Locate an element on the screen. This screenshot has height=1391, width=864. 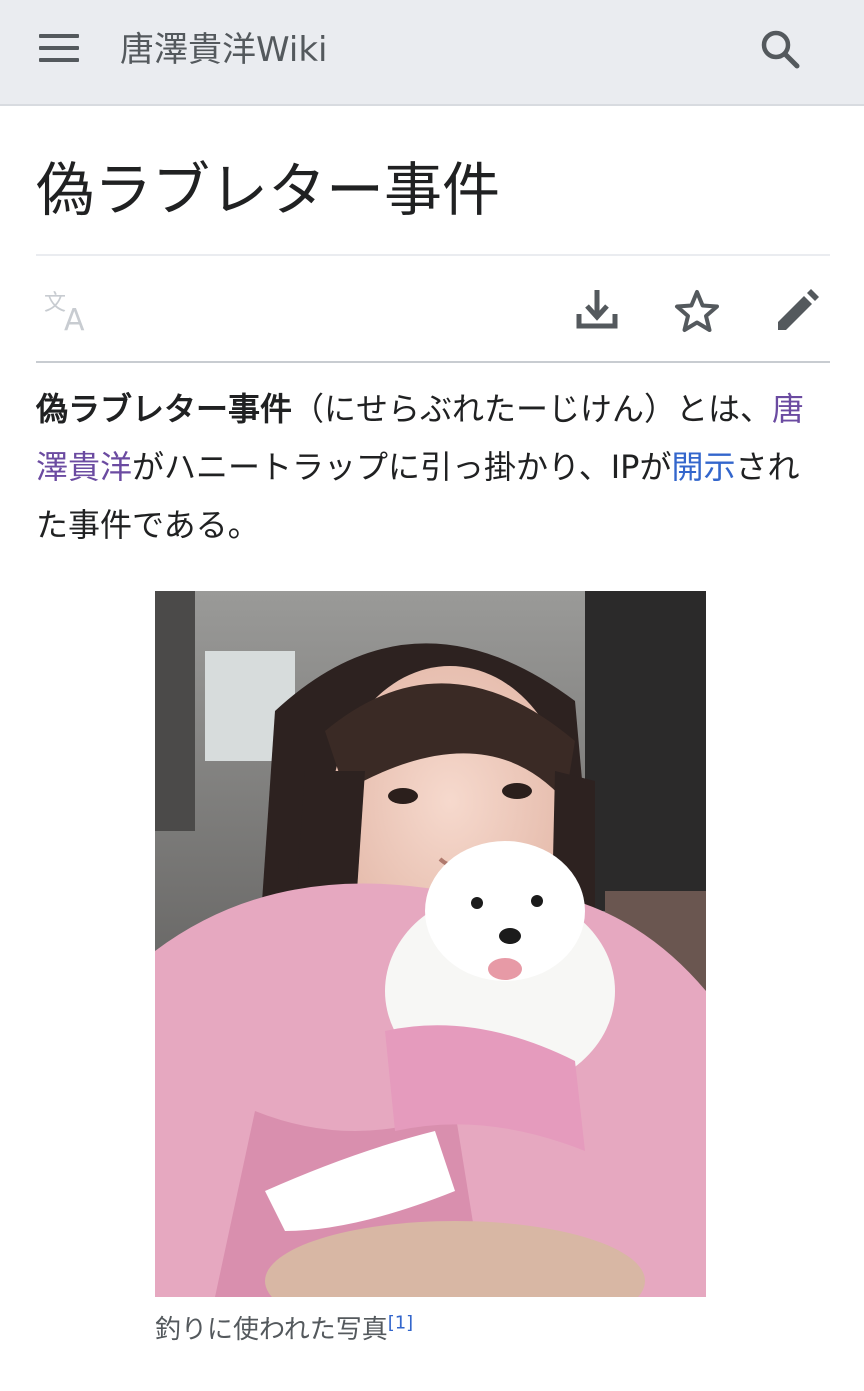
download-icon is located at coordinates (597, 309).